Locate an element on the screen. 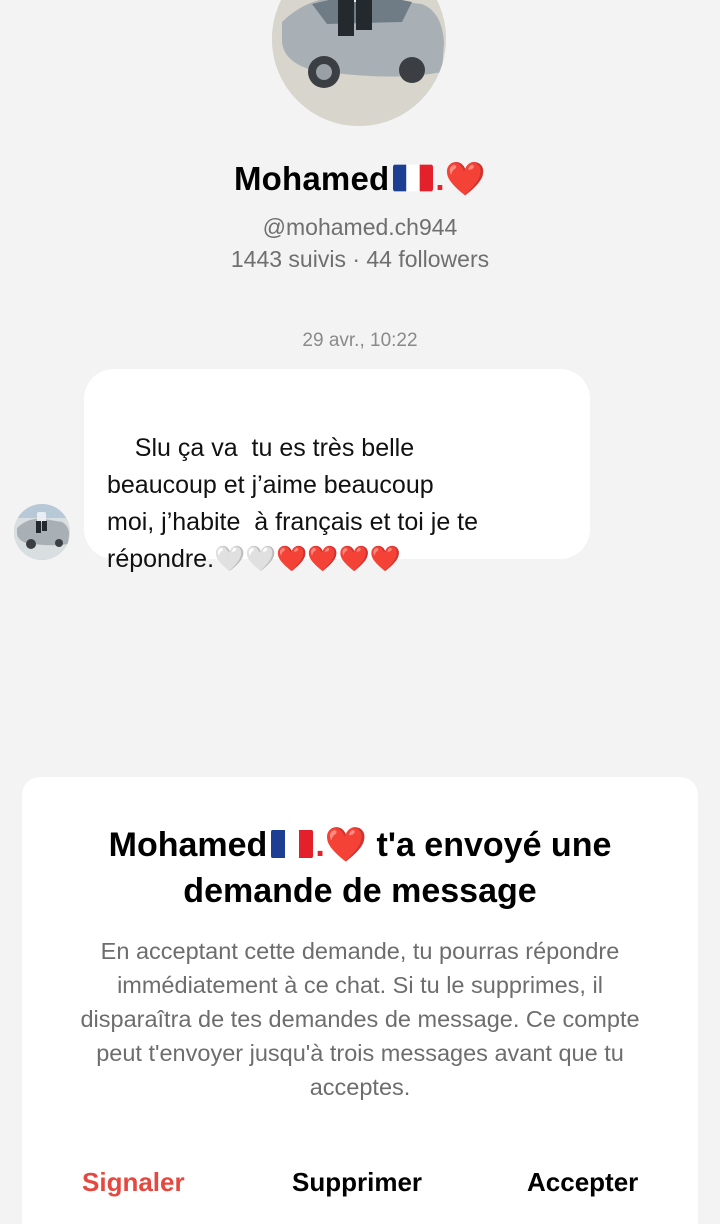 The height and width of the screenshot is (1224, 720). sheet-title-suffix: .❤️ is located at coordinates (341, 845).